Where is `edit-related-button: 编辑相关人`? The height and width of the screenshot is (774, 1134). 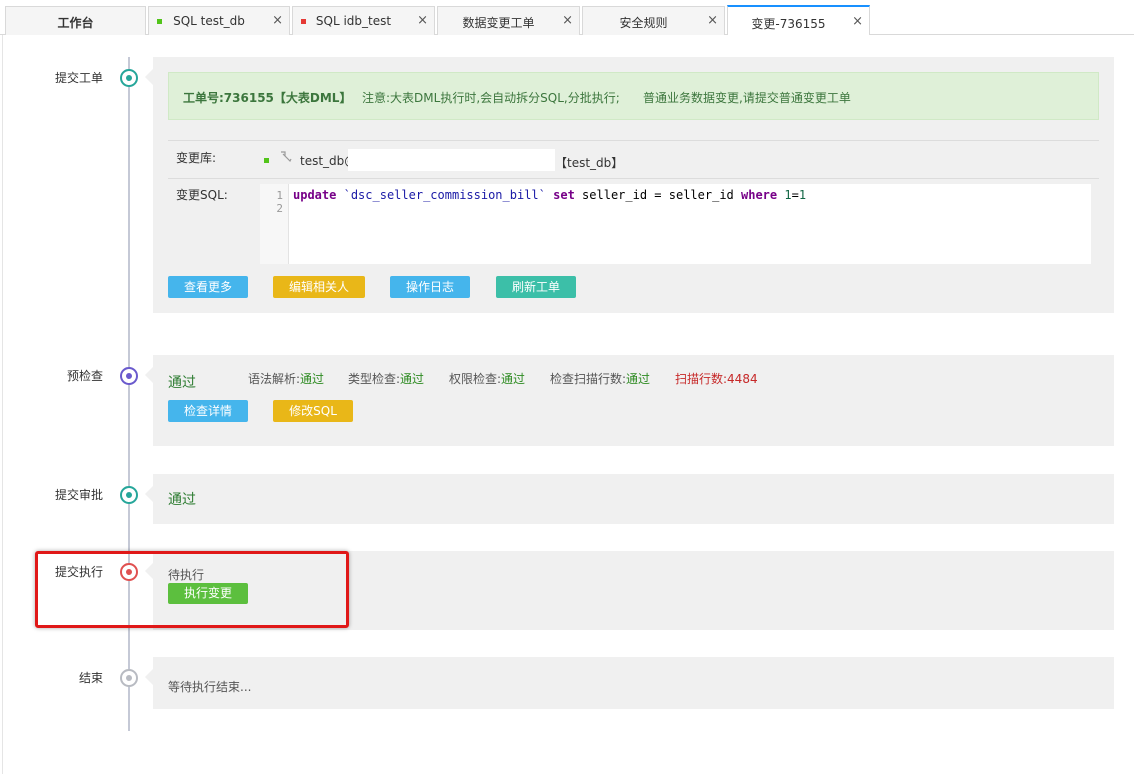 edit-related-button: 编辑相关人 is located at coordinates (319, 287).